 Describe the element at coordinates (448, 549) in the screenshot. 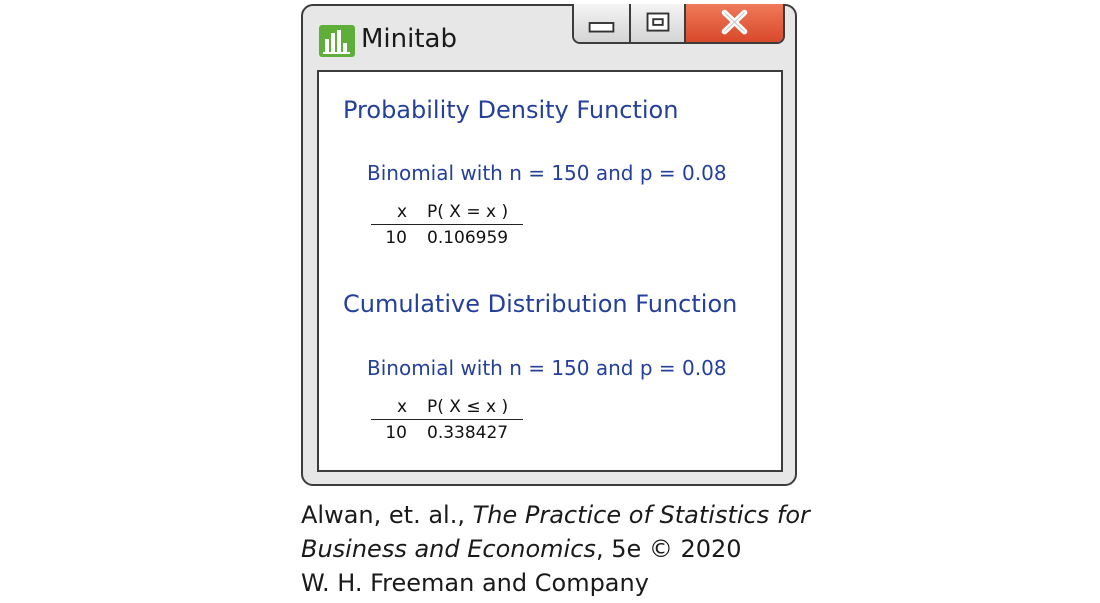

I see `caption-book-title-2: Business and Economics` at that location.